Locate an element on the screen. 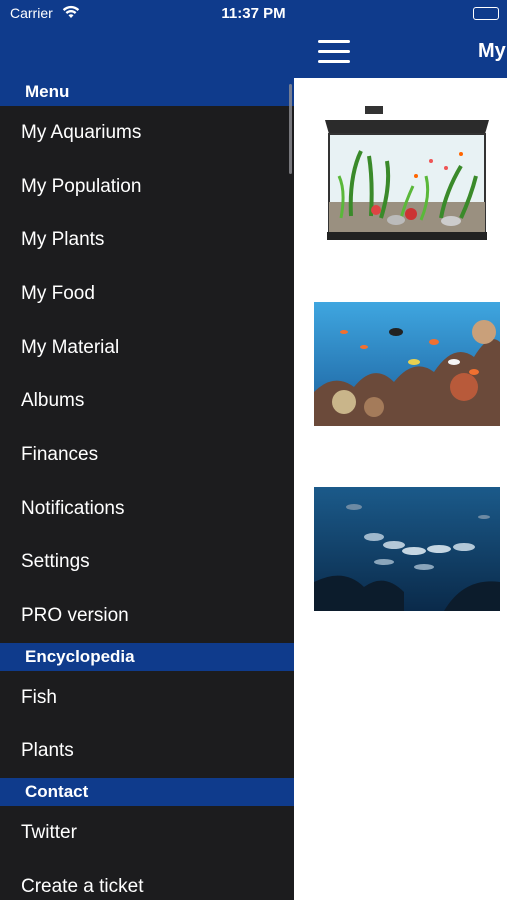 The image size is (507, 900). page-title: My is located at coordinates (492, 51).